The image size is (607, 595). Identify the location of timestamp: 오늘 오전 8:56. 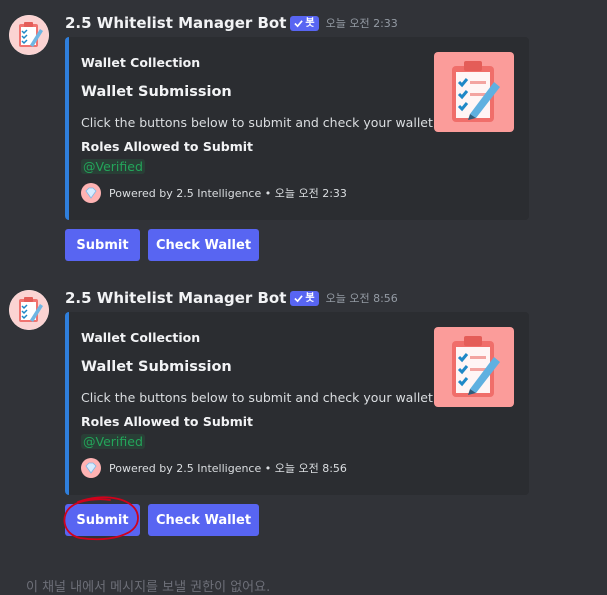
(361, 298).